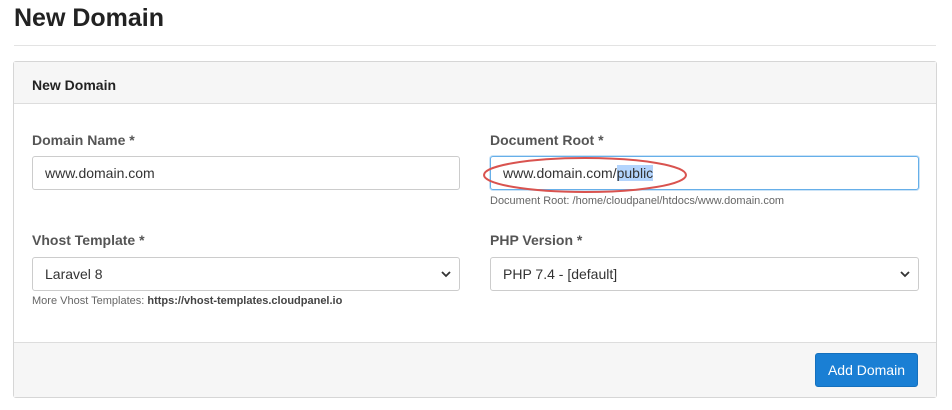 Image resolution: width=952 pixels, height=410 pixels. What do you see at coordinates (536, 240) in the screenshot?
I see `php-version-label: PHP Version *` at bounding box center [536, 240].